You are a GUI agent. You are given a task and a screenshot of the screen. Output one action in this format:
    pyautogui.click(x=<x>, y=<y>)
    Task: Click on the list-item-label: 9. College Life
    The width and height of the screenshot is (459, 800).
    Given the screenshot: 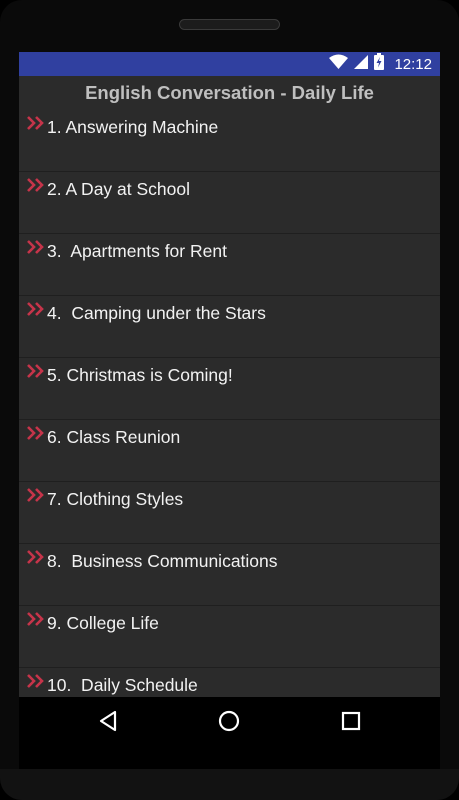 What is the action you would take?
    pyautogui.click(x=103, y=623)
    